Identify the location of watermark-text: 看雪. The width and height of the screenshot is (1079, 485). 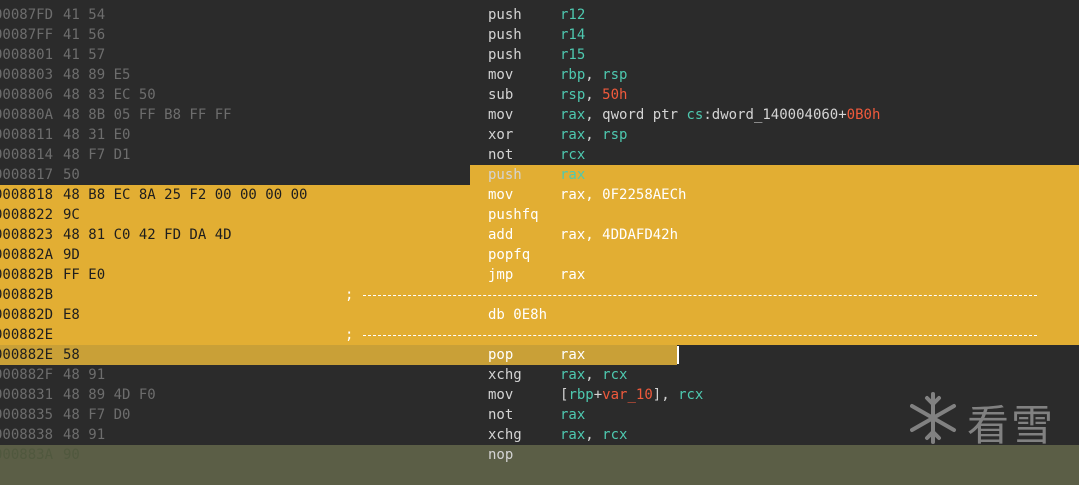
(1011, 425).